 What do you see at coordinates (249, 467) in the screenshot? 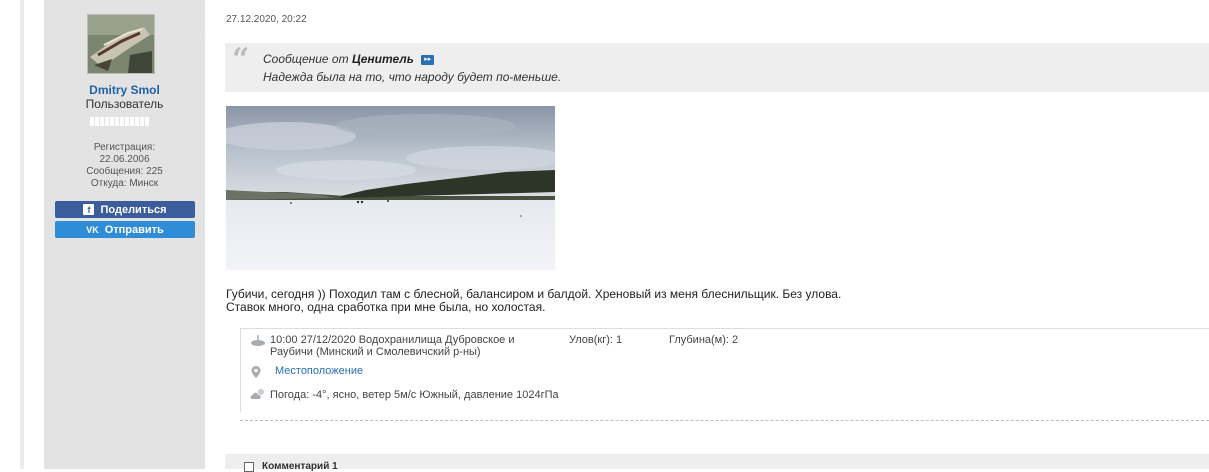
I see `comments-checkbox` at bounding box center [249, 467].